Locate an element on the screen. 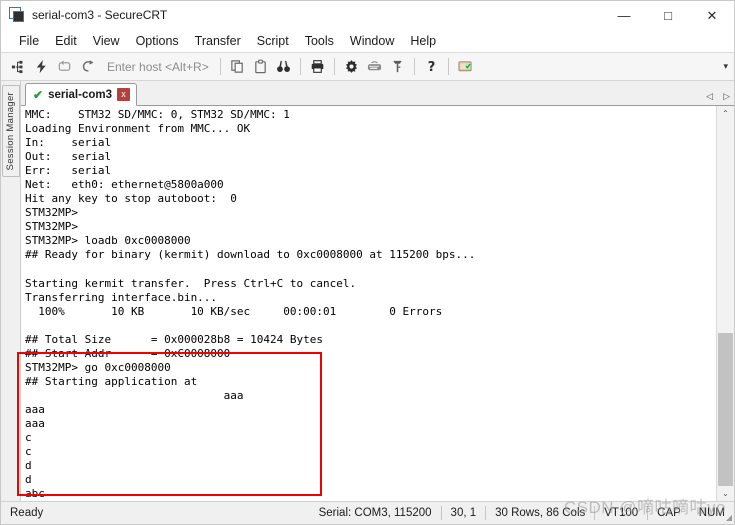  session-manager-label: Session Manager is located at coordinates (10, 131).